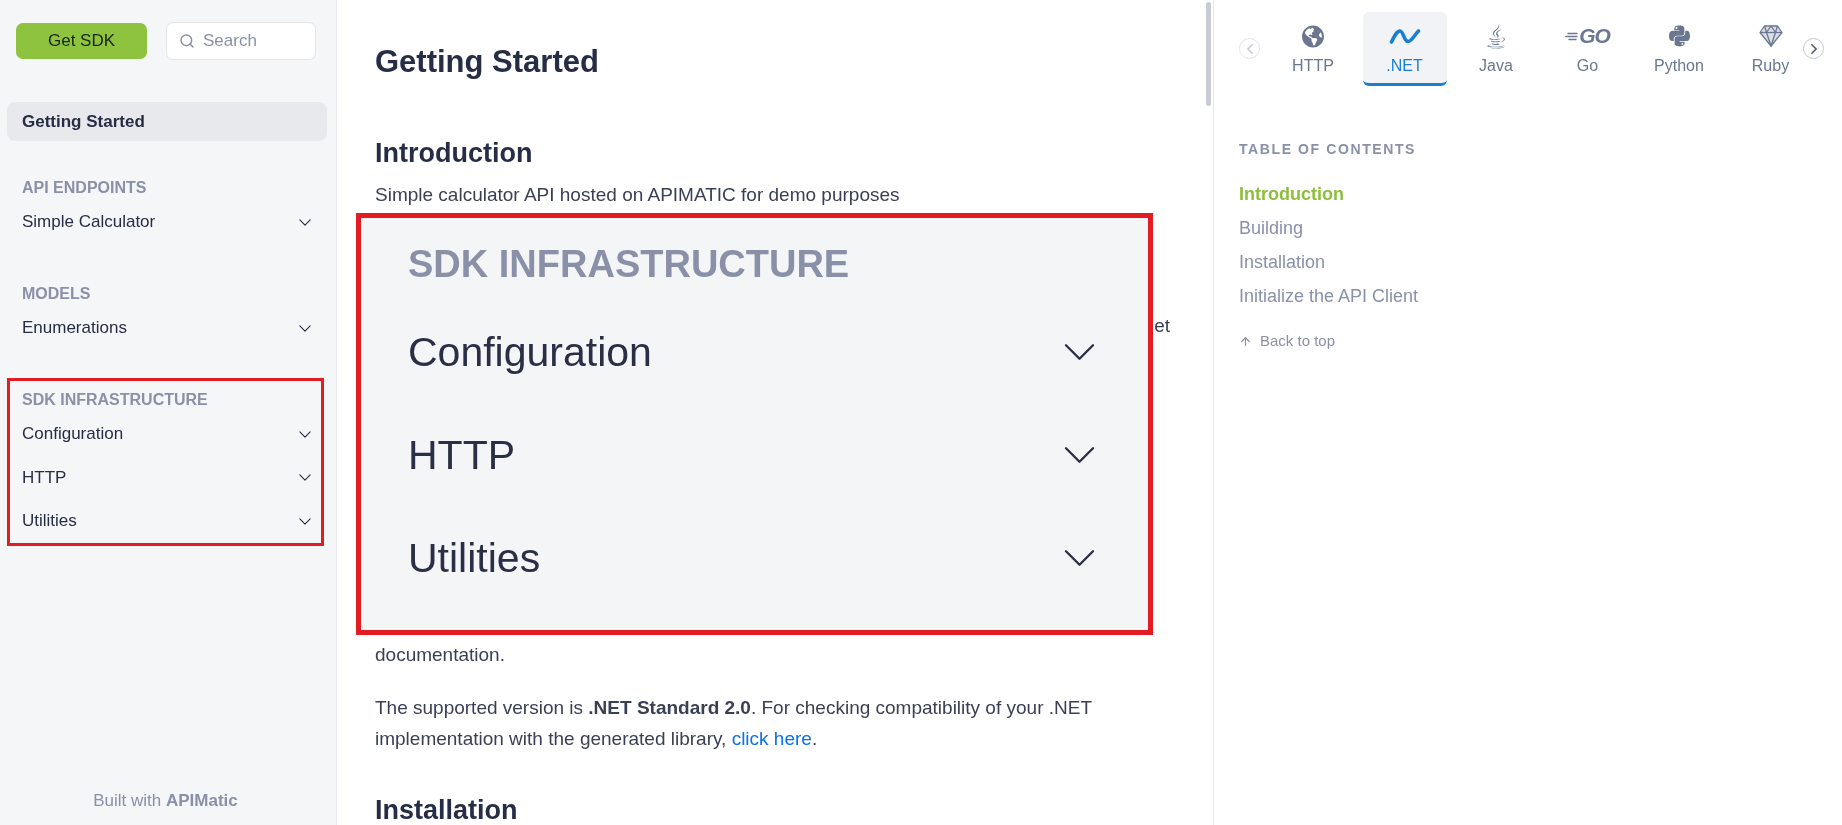 The image size is (1842, 825). I want to click on speed-lines-icon, so click(1572, 36).